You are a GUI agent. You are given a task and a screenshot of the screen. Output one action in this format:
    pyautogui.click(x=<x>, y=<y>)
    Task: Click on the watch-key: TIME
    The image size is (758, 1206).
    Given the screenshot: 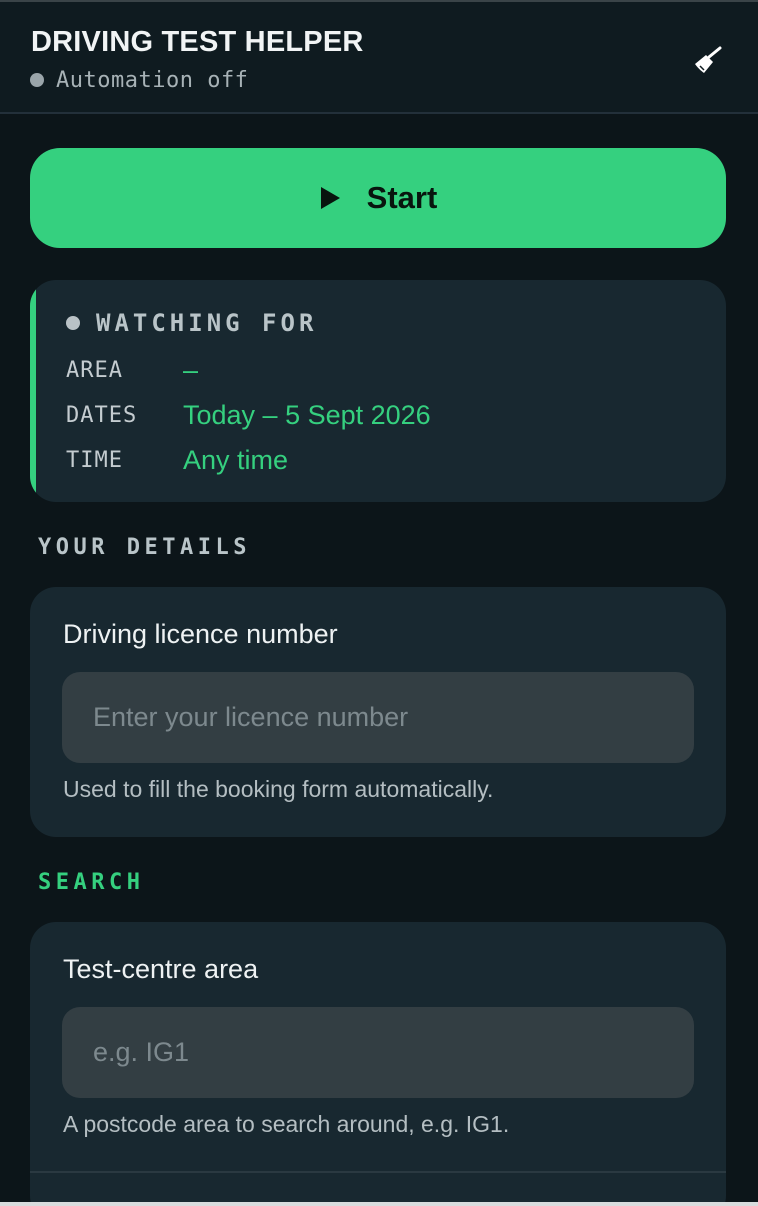 What is the action you would take?
    pyautogui.click(x=94, y=460)
    